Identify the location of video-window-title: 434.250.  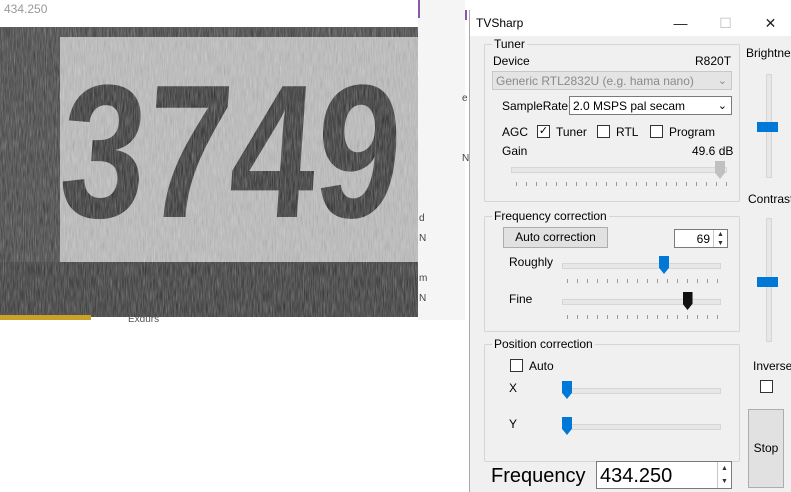
(26, 9).